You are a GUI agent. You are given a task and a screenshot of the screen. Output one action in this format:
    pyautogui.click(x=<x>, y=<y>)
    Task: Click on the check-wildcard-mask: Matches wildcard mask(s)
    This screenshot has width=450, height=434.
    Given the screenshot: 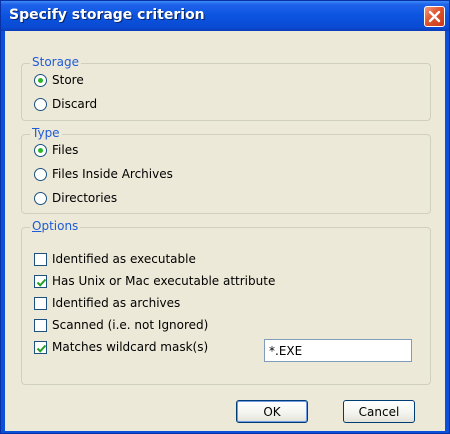 What is the action you would take?
    pyautogui.click(x=121, y=347)
    